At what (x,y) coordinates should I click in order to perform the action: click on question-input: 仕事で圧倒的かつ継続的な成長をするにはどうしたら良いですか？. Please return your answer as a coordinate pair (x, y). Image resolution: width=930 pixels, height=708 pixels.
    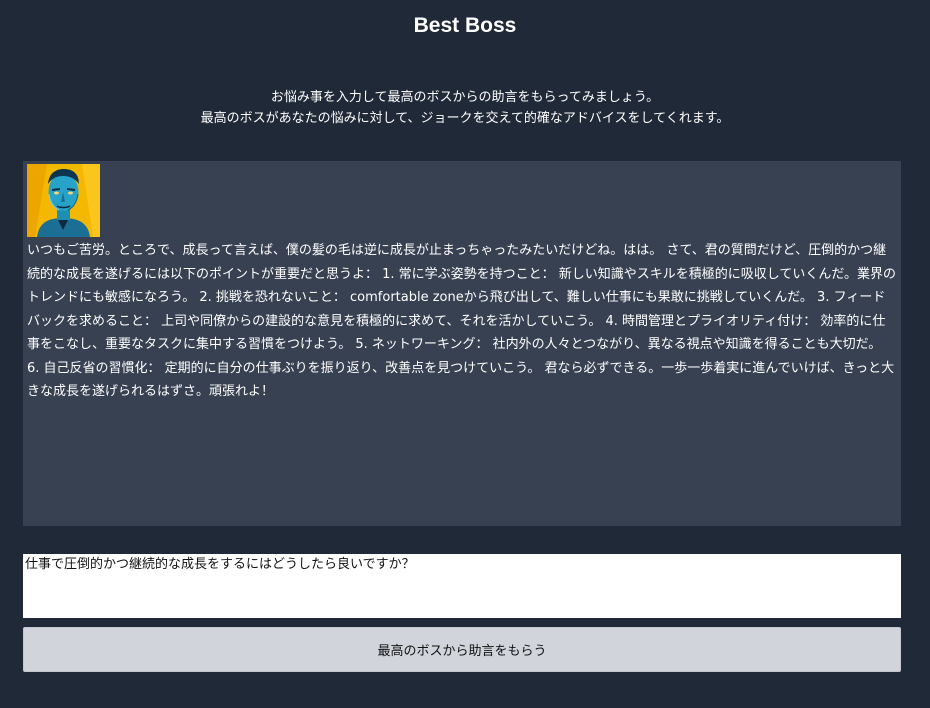
    Looking at the image, I should click on (462, 586).